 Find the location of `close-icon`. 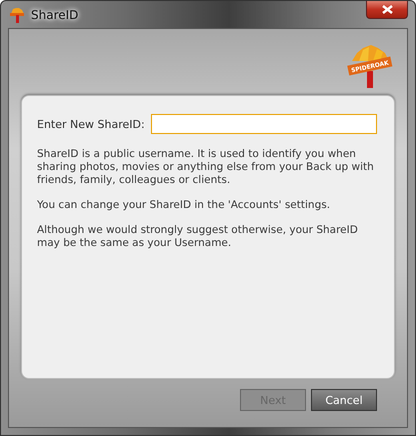

close-icon is located at coordinates (387, 9).